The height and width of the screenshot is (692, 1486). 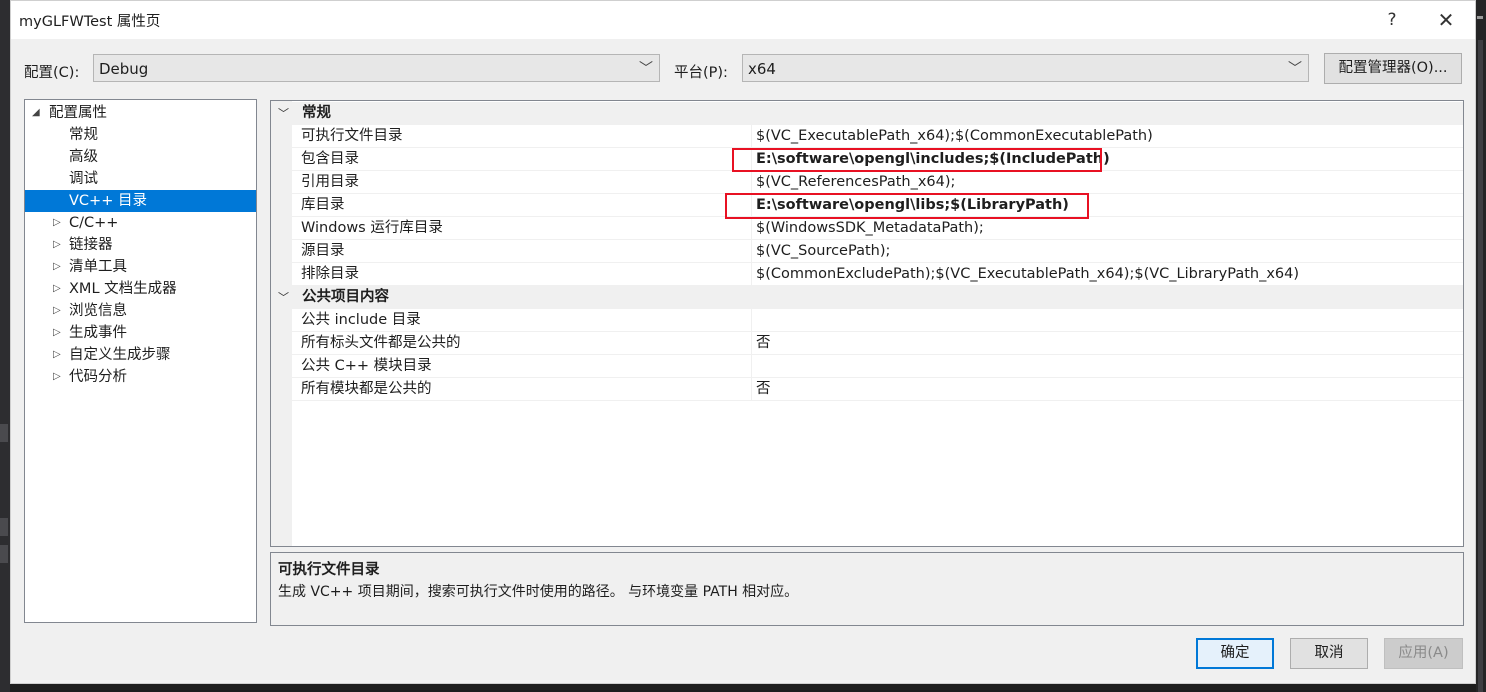 What do you see at coordinates (330, 274) in the screenshot?
I see `property-name: 排除目录` at bounding box center [330, 274].